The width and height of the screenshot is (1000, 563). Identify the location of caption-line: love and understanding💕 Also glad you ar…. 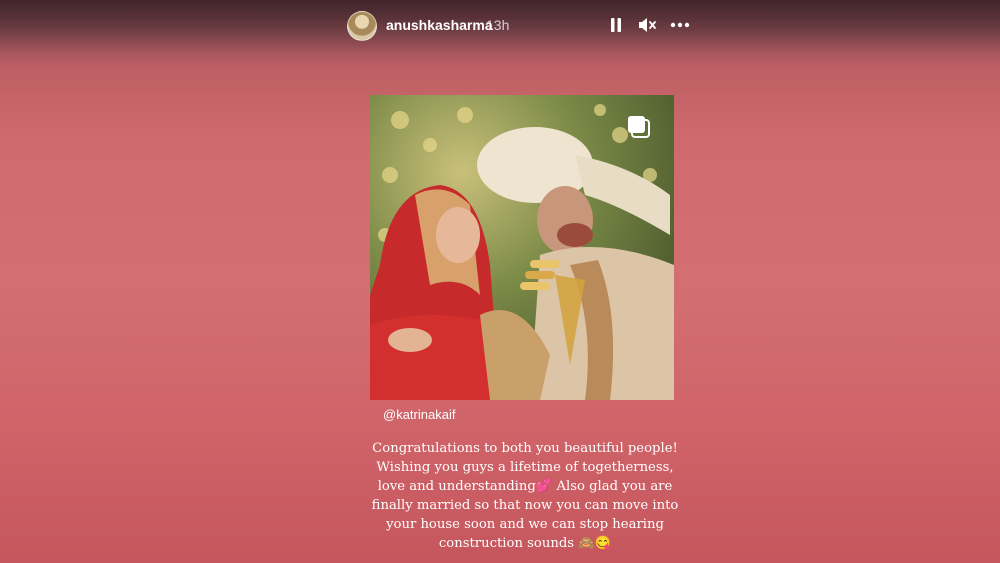
(525, 486).